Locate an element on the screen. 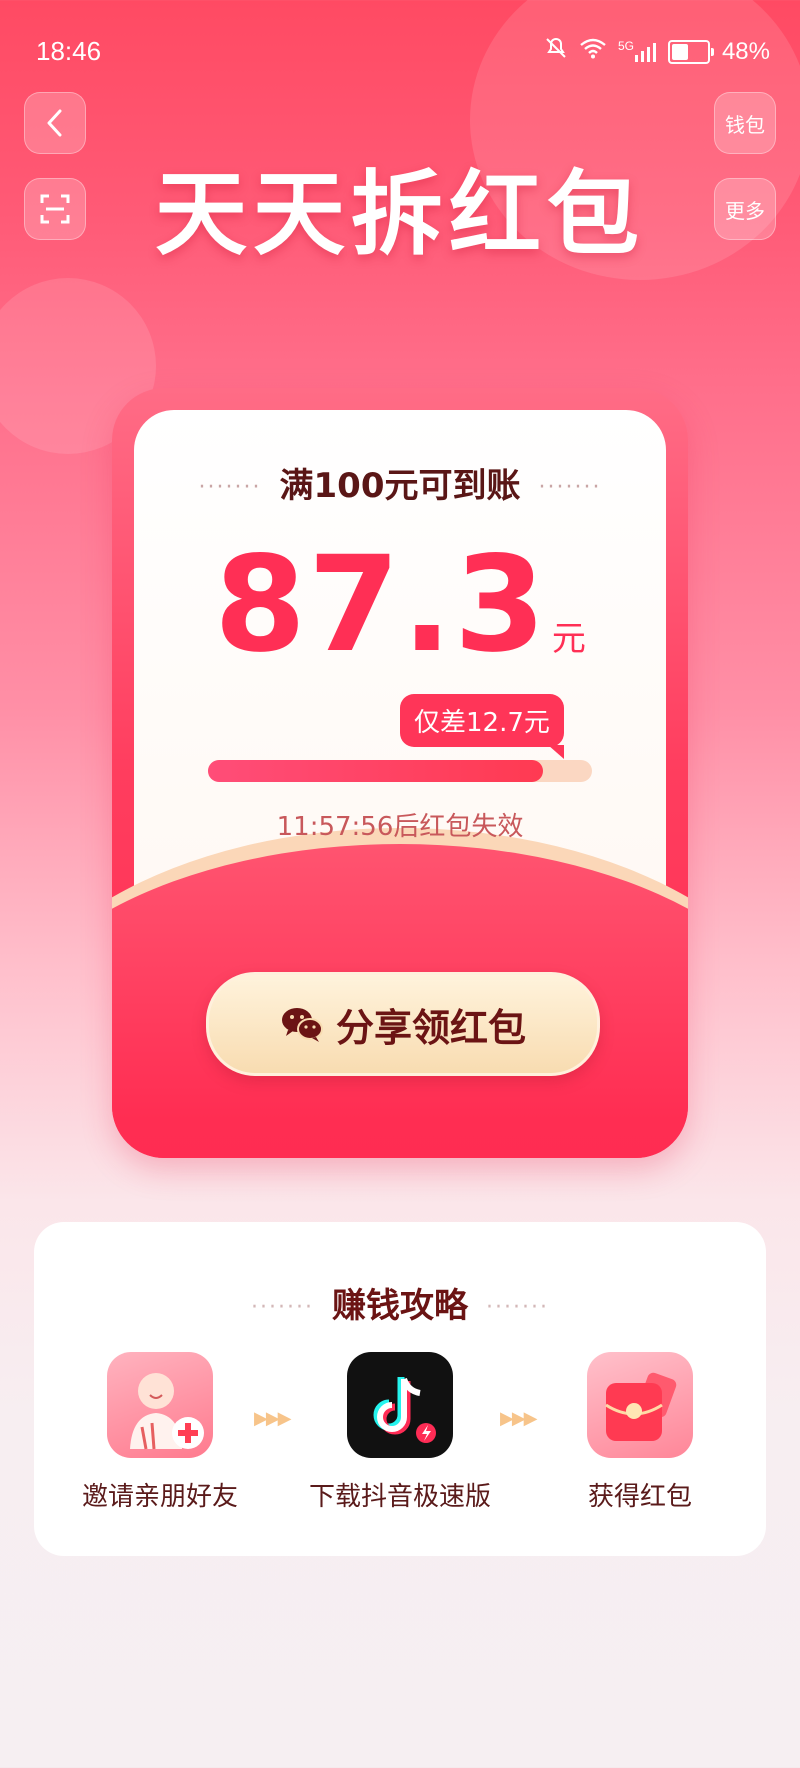 This screenshot has height=1768, width=800. status-icons: 5G 48% is located at coordinates (657, 51).